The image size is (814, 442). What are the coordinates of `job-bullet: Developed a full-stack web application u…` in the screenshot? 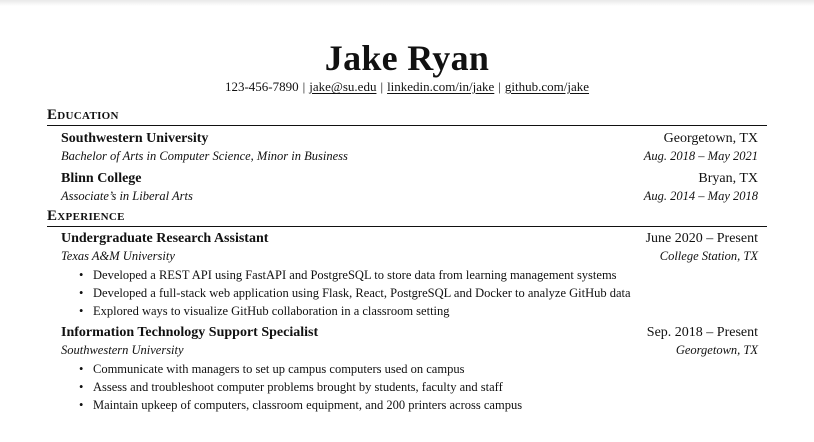 It's located at (418, 293).